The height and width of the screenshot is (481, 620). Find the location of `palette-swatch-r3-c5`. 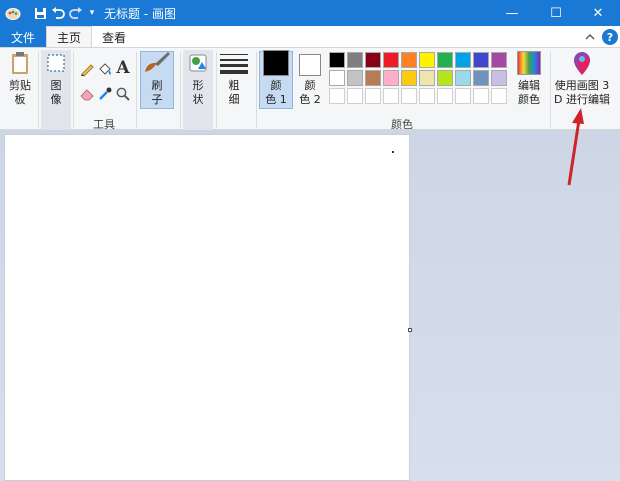

palette-swatch-r3-c5 is located at coordinates (409, 96).